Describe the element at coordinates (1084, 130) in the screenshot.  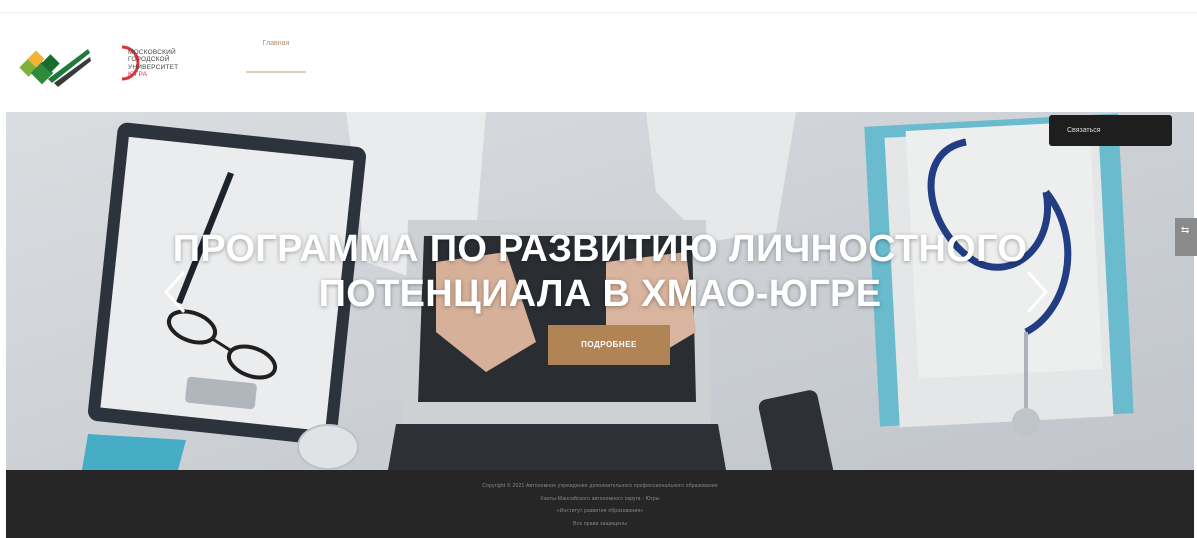
I see `contact-tab-label: Связаться` at that location.